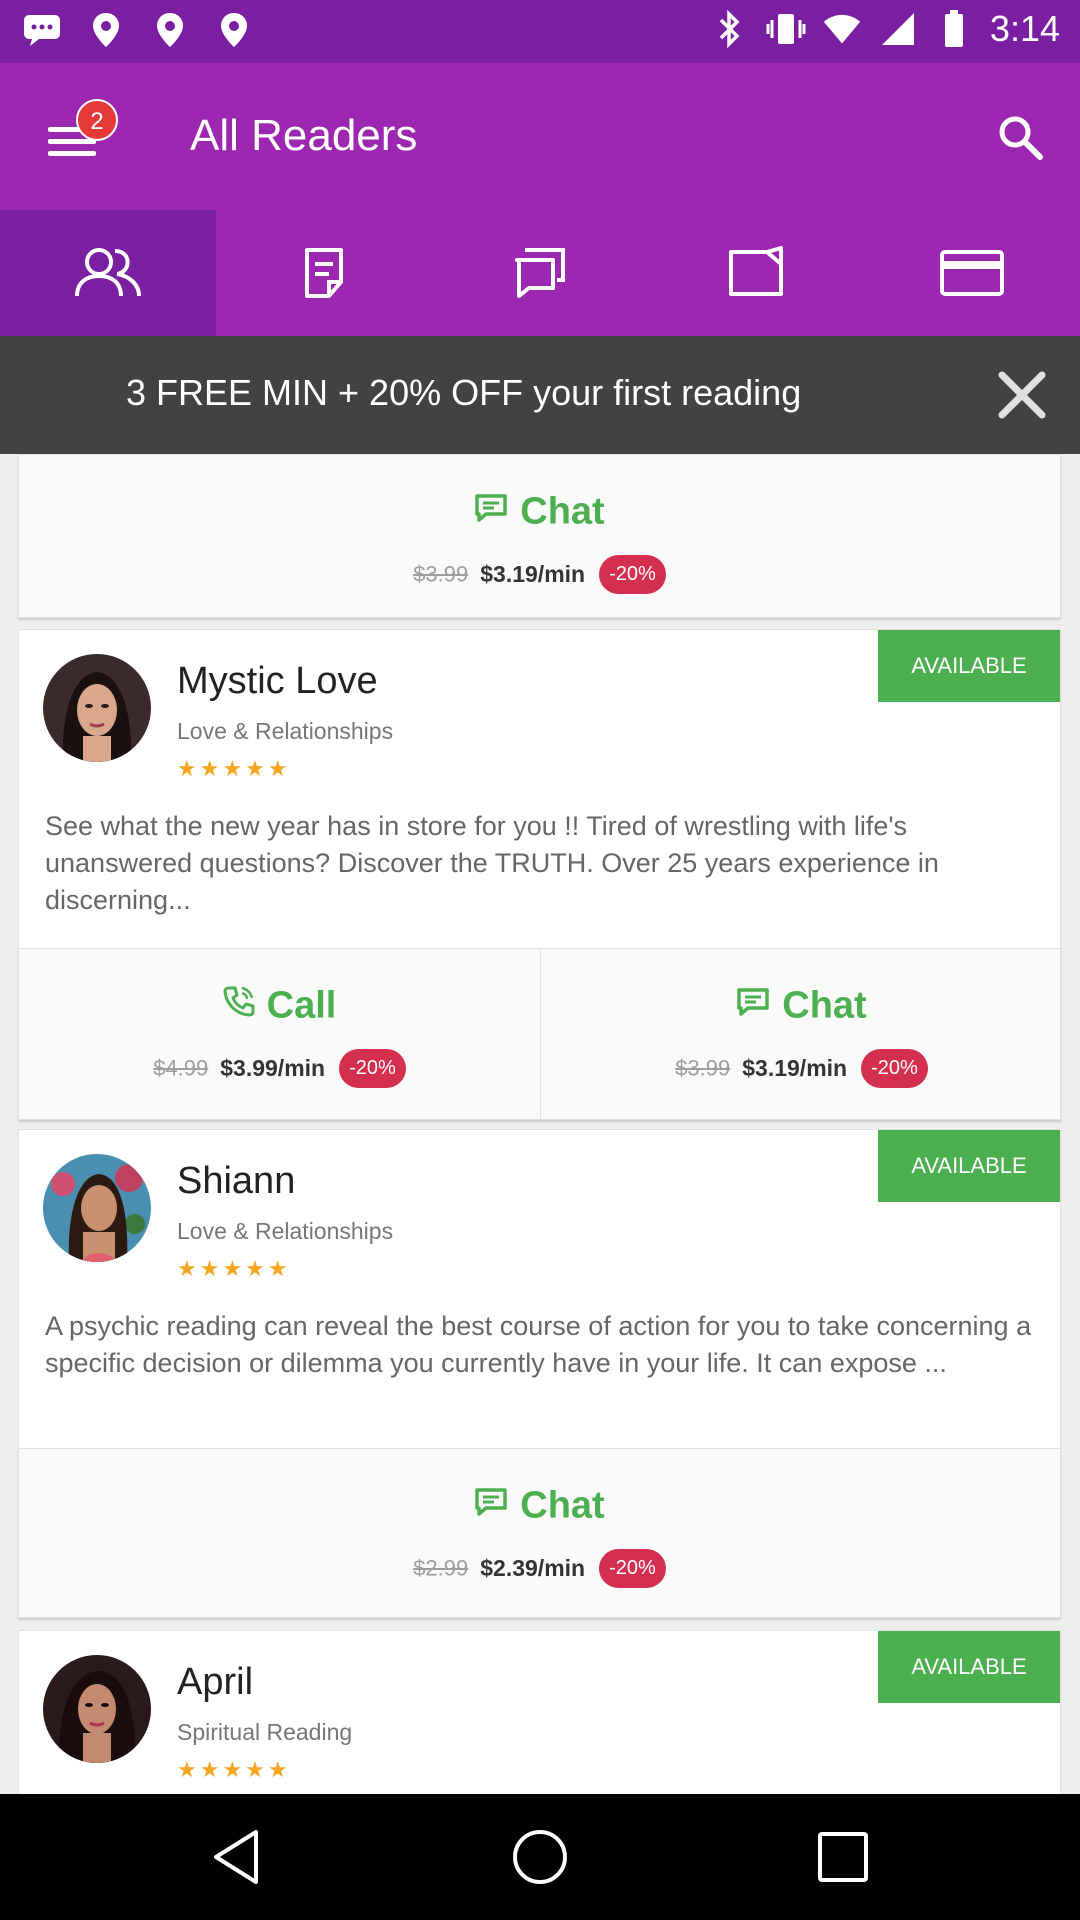 The height and width of the screenshot is (1920, 1080). What do you see at coordinates (239, 1005) in the screenshot?
I see `phone-icon` at bounding box center [239, 1005].